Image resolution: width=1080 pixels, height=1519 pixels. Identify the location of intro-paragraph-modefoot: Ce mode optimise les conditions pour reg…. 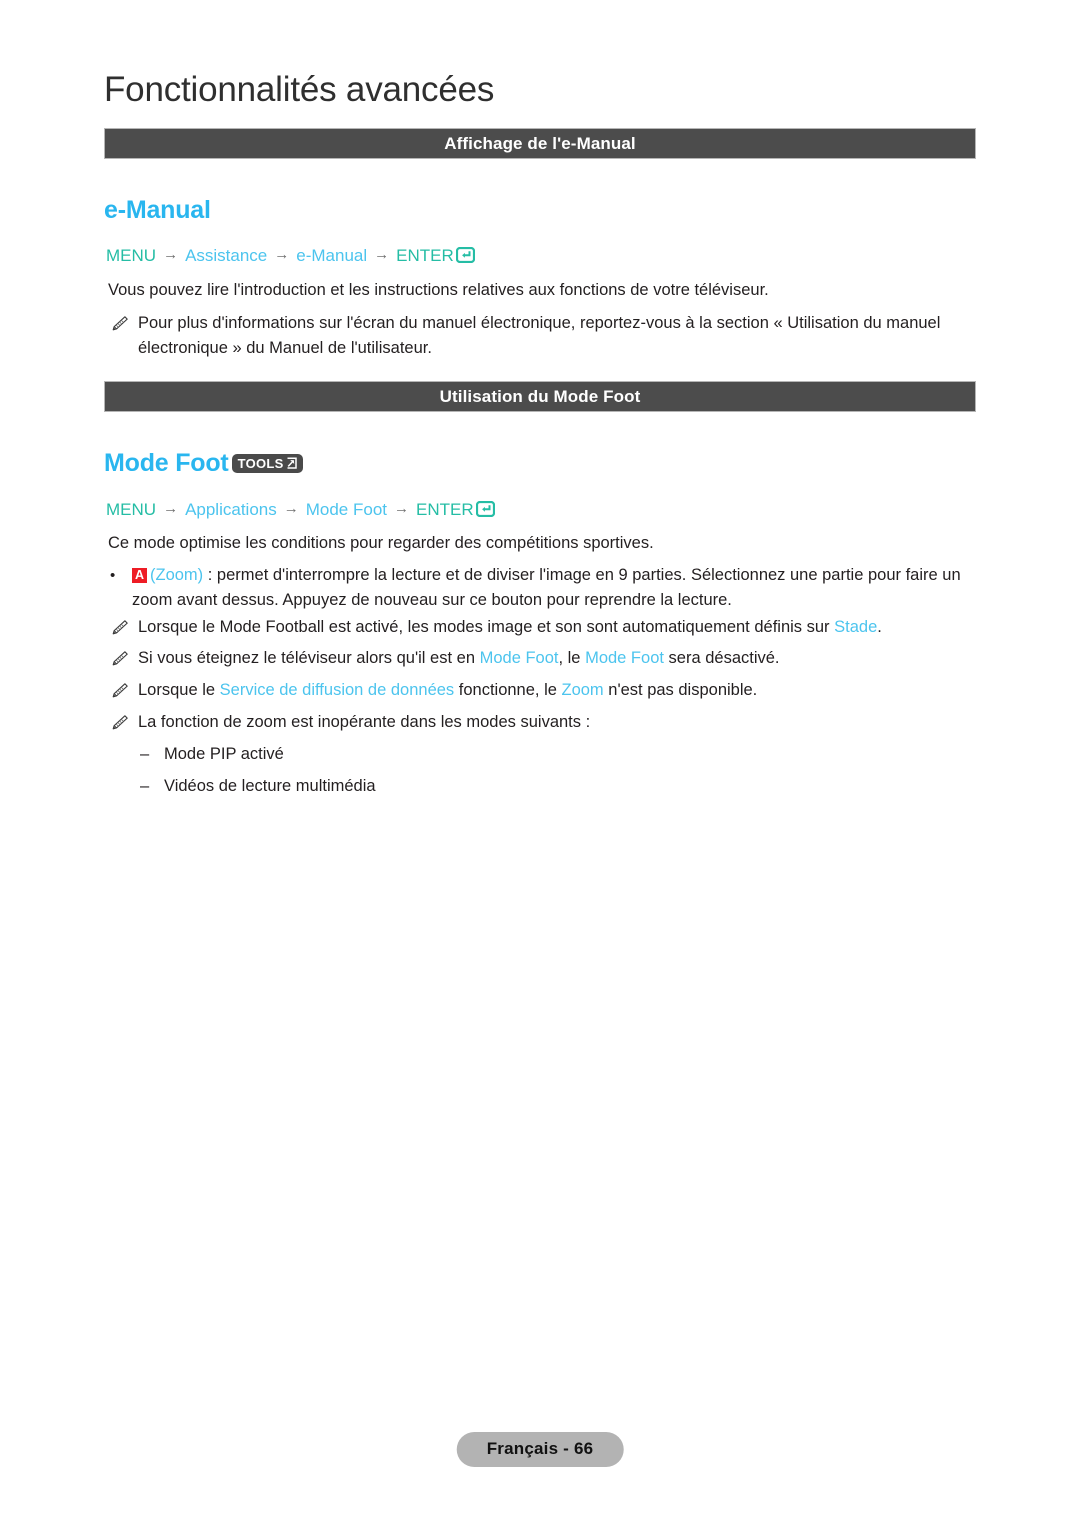
(381, 543).